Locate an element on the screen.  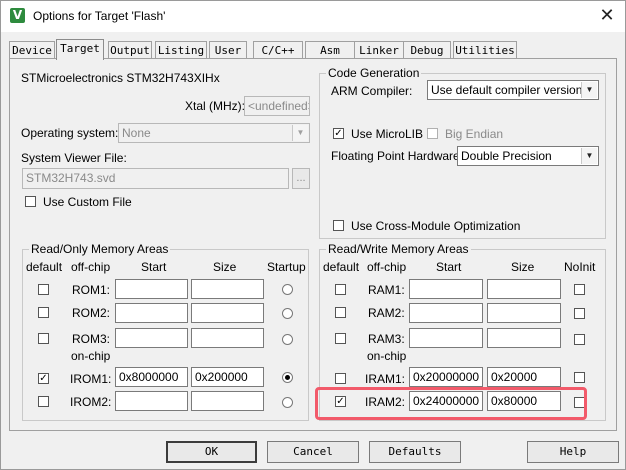
irom2-default-checkbox is located at coordinates (43, 401).